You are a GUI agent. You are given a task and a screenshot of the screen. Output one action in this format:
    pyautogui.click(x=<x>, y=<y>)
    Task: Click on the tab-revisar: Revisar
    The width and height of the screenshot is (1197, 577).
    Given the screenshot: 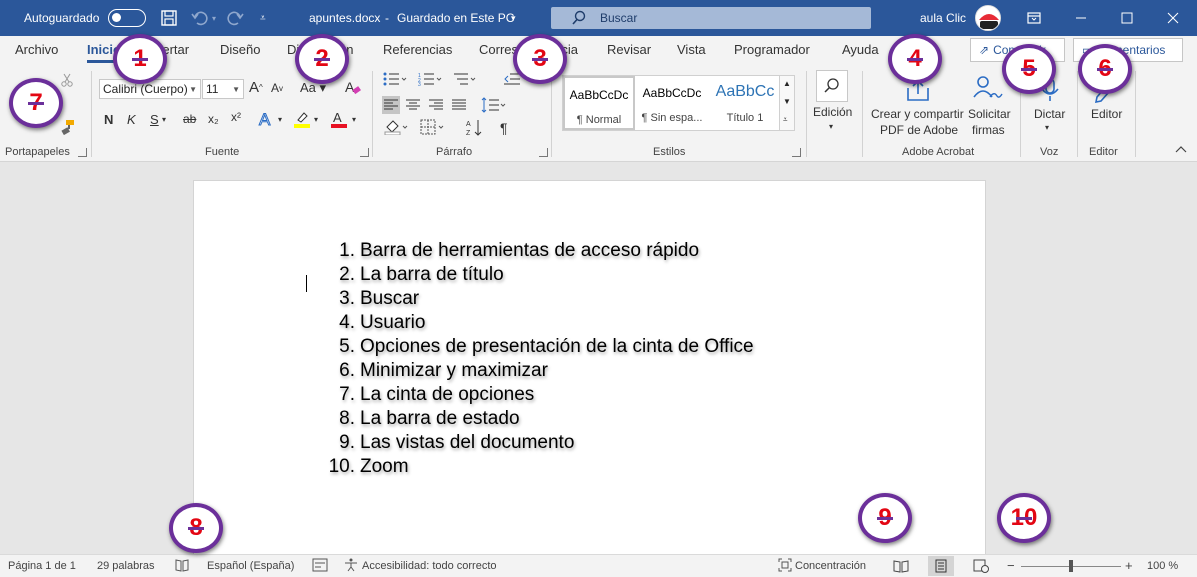 What is the action you would take?
    pyautogui.click(x=629, y=49)
    